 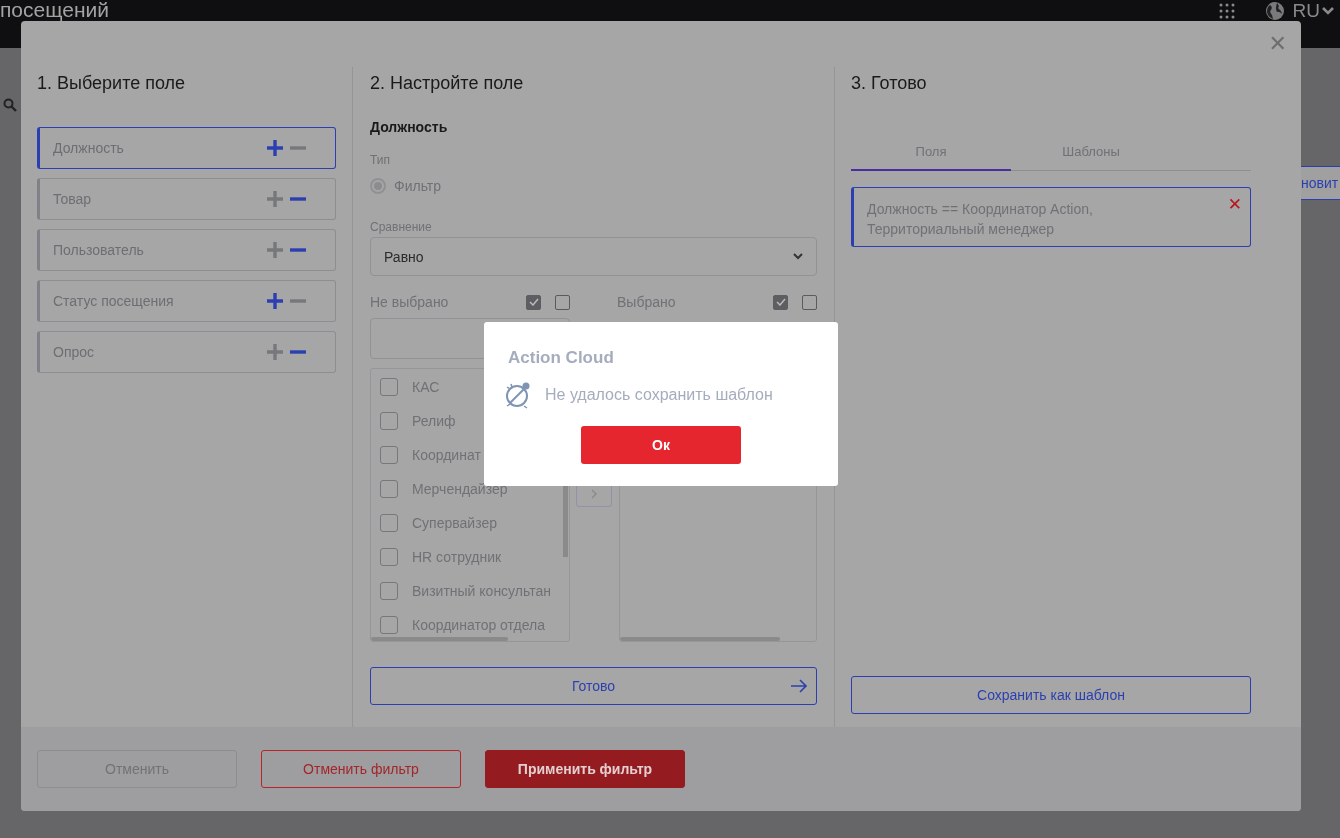 What do you see at coordinates (54, 9) in the screenshot?
I see `page-title: посещений` at bounding box center [54, 9].